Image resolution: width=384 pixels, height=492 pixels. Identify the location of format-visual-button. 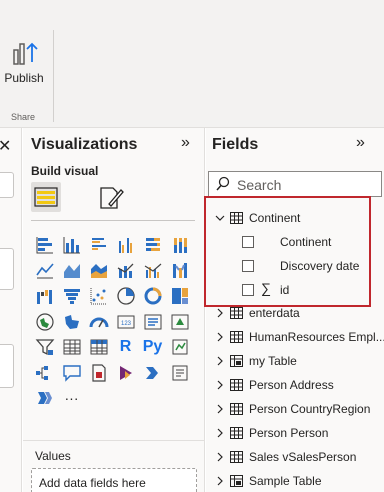
(111, 198).